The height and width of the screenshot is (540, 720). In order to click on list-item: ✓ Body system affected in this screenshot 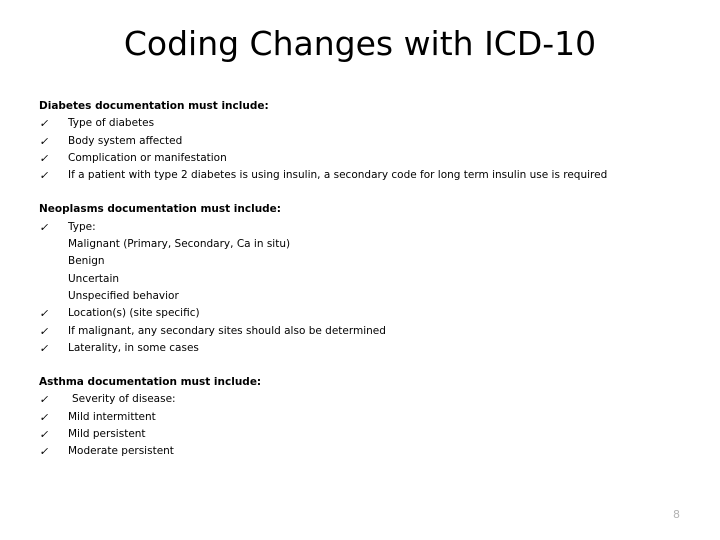, I will do `click(359, 141)`.